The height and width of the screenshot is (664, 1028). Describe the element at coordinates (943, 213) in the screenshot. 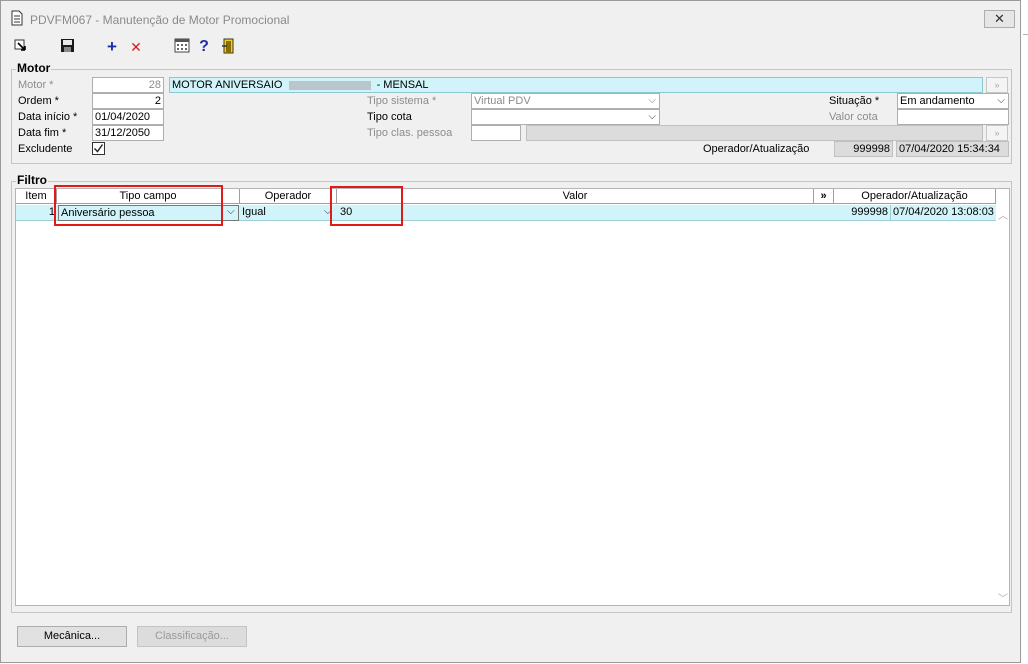

I see `cell-atualizacao: 07/04/2020 13:08:03` at that location.